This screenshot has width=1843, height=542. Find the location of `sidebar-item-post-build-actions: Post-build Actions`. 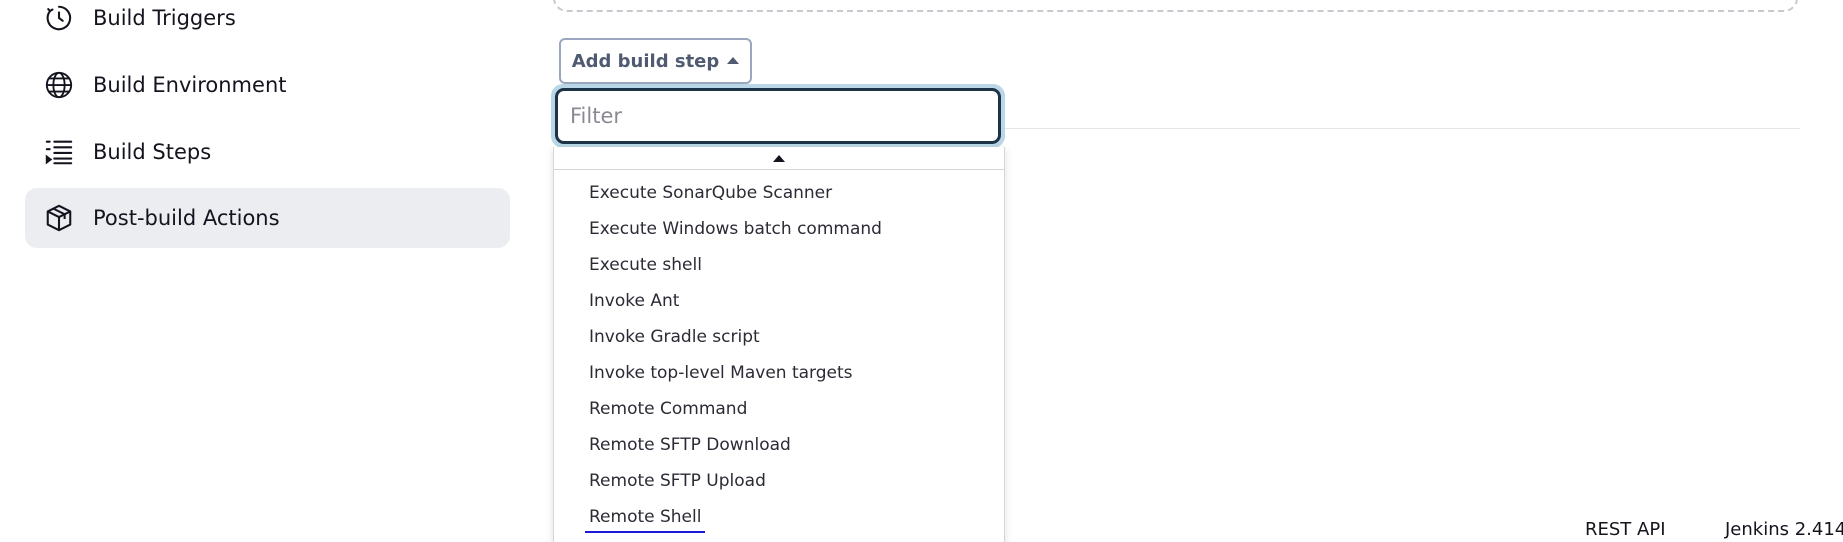

sidebar-item-post-build-actions: Post-build Actions is located at coordinates (267, 218).